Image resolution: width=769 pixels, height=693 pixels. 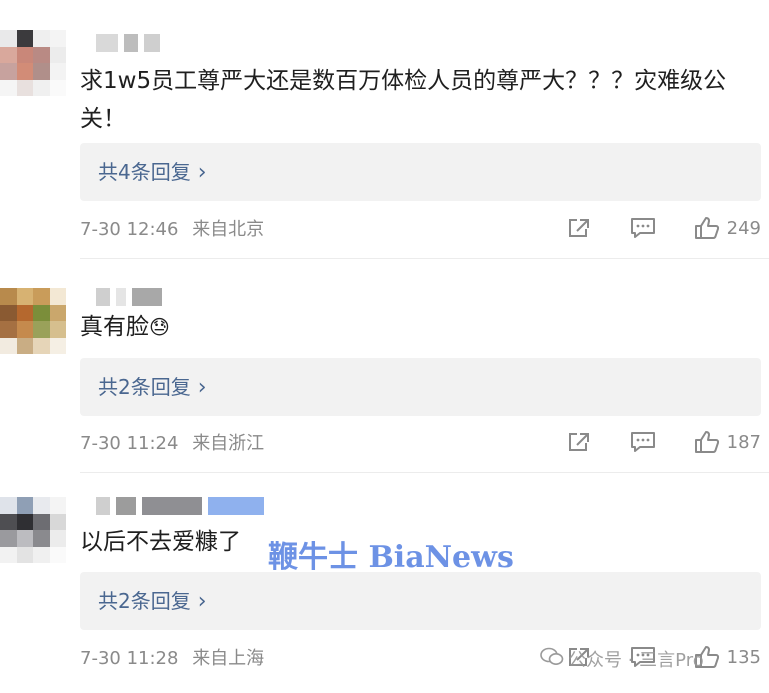 What do you see at coordinates (228, 443) in the screenshot?
I see `comment-location: 来自浙江` at bounding box center [228, 443].